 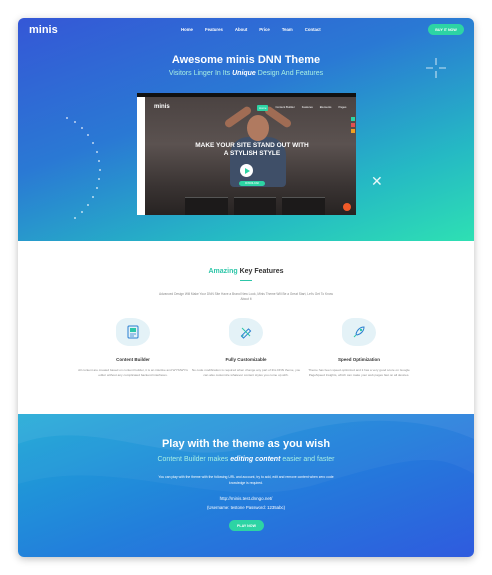 I want to click on demo-credentials: (Username: testone Password: 1235abc), so click(x=246, y=507).